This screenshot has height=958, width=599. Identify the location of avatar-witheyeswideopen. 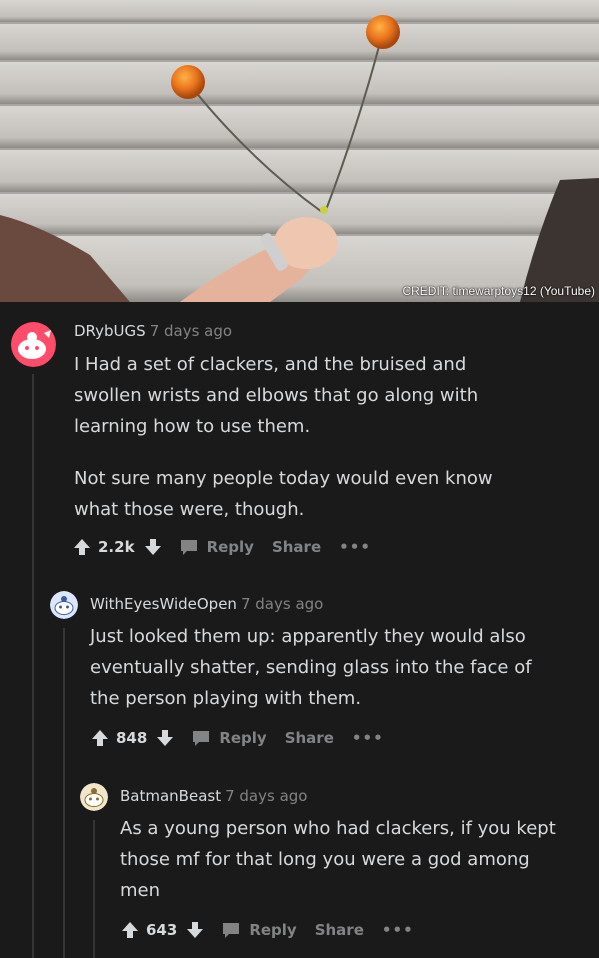
(64, 605).